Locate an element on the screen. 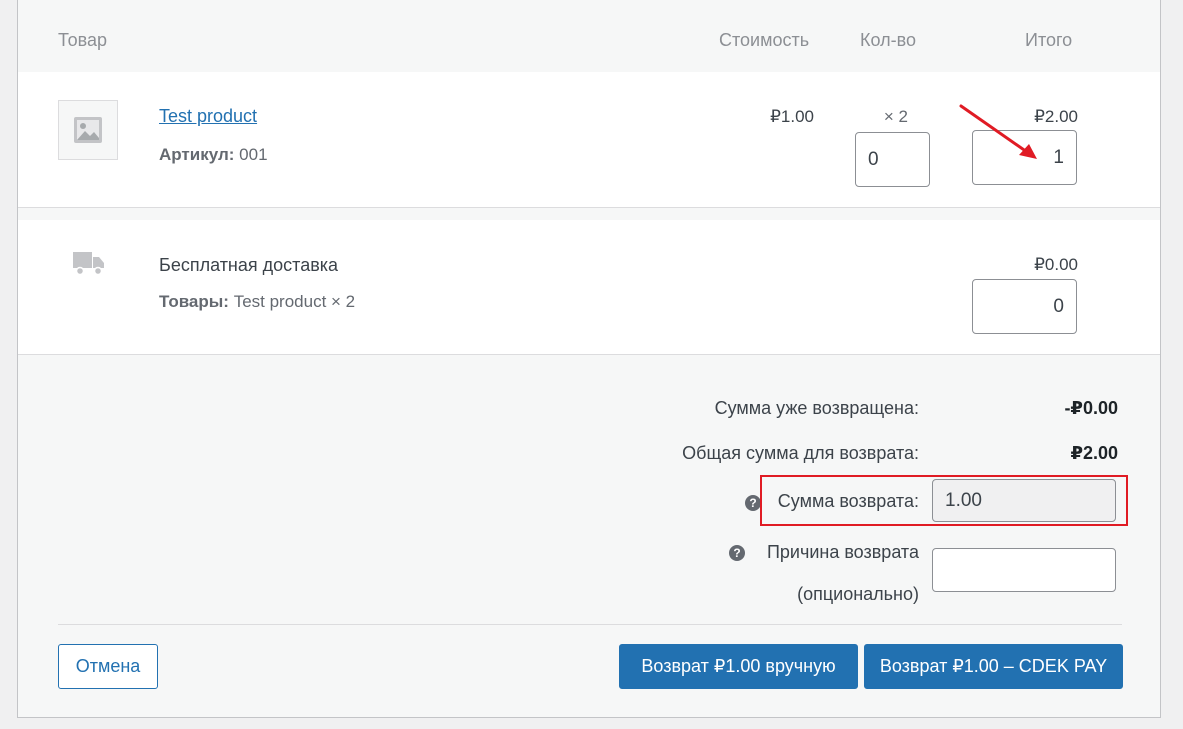 This screenshot has width=1183, height=729. divider is located at coordinates (590, 624).